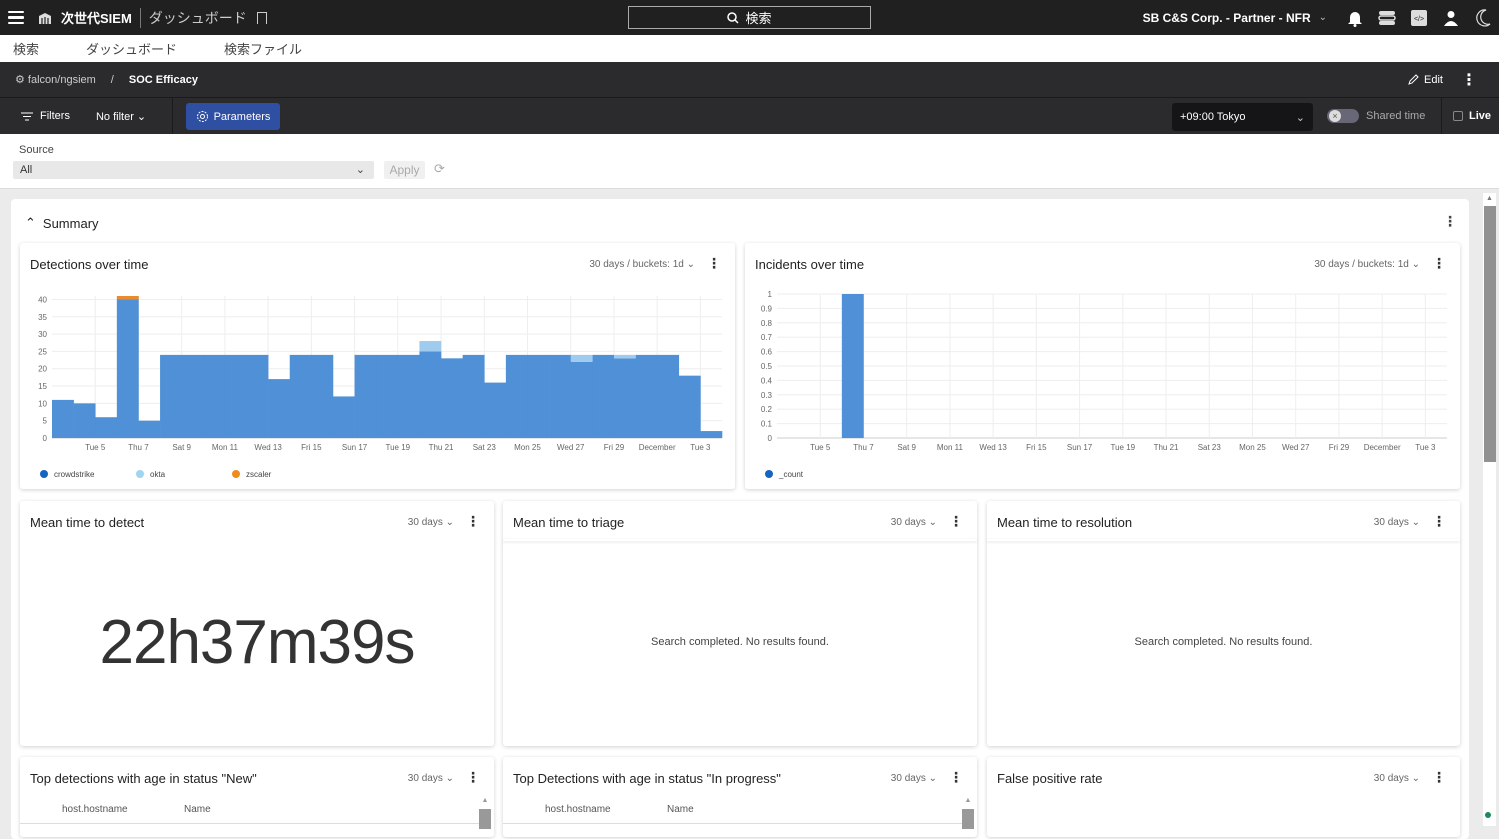 The height and width of the screenshot is (839, 1499). Describe the element at coordinates (127, 298) in the screenshot. I see `bar-zscaler` at that location.